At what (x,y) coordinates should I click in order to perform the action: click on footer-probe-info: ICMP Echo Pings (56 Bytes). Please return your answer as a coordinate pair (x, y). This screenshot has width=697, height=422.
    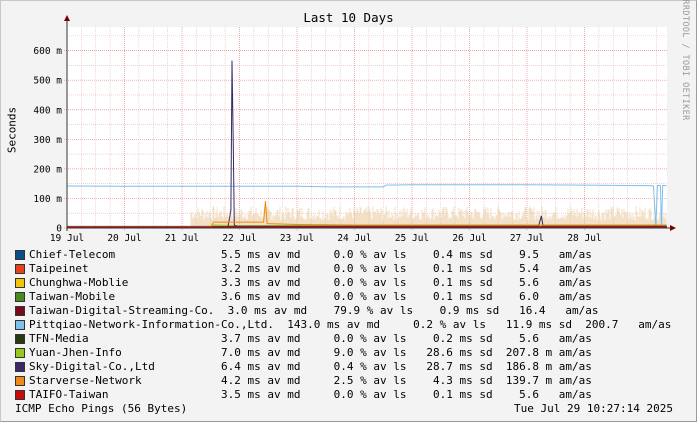
    Looking at the image, I should click on (101, 408).